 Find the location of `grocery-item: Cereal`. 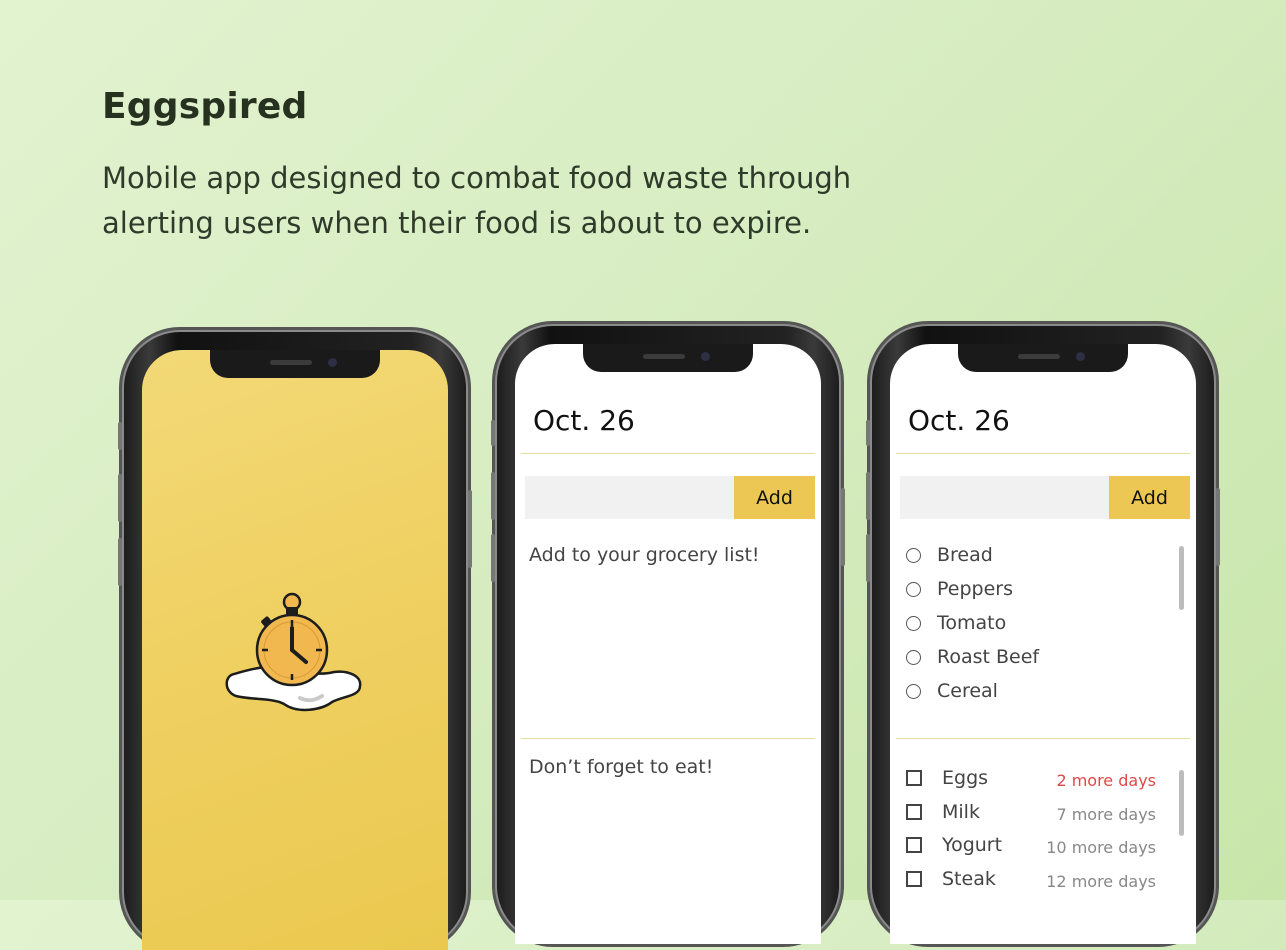

grocery-item: Cereal is located at coordinates (952, 691).